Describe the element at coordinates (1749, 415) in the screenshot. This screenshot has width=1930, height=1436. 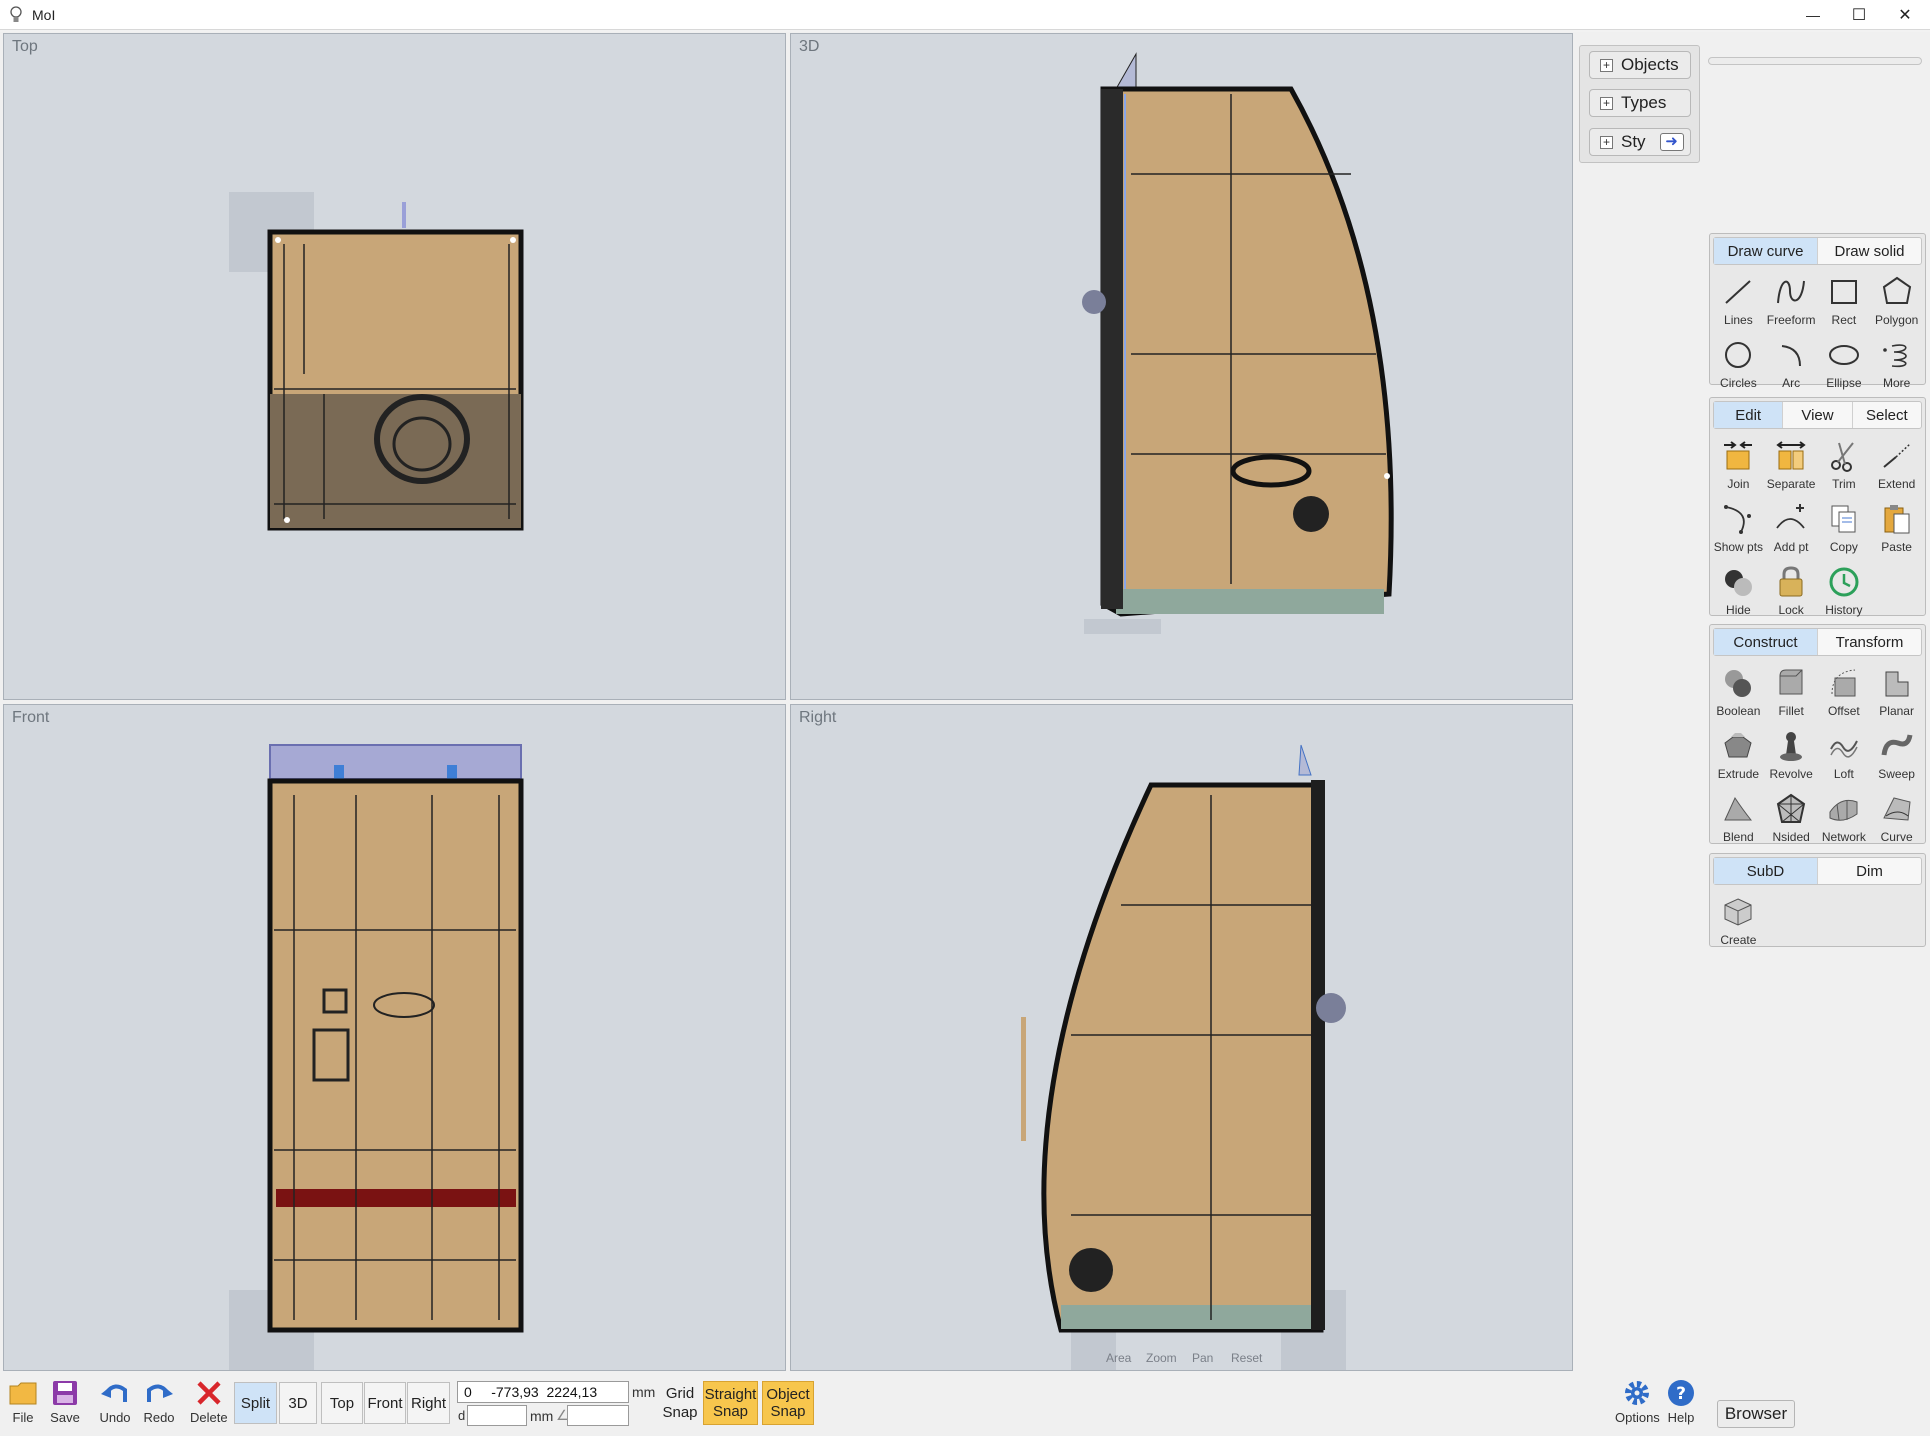
I see `tab-edit: Edit` at that location.